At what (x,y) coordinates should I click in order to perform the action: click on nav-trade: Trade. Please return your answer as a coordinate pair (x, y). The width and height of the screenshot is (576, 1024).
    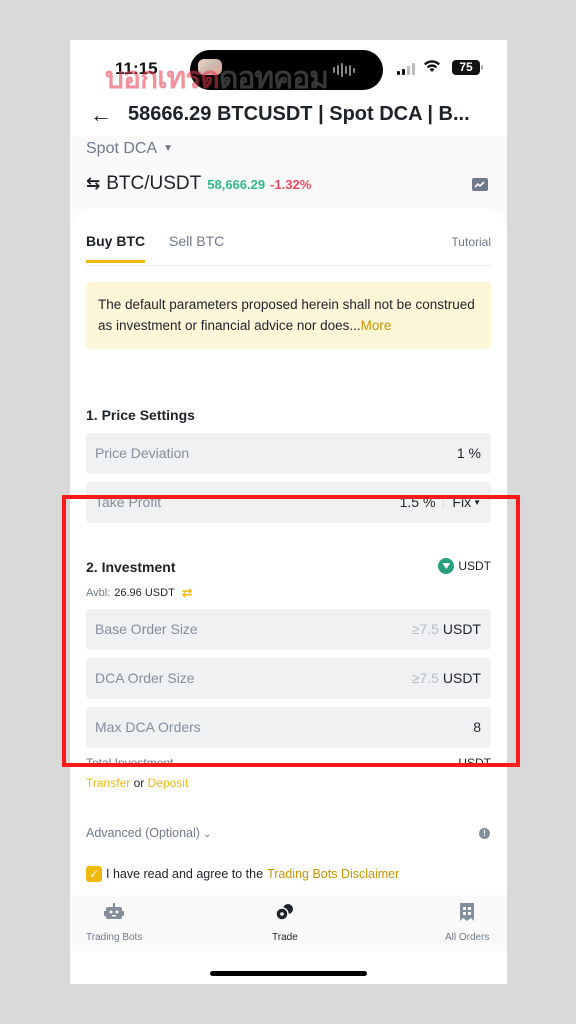
    Looking at the image, I should click on (285, 923).